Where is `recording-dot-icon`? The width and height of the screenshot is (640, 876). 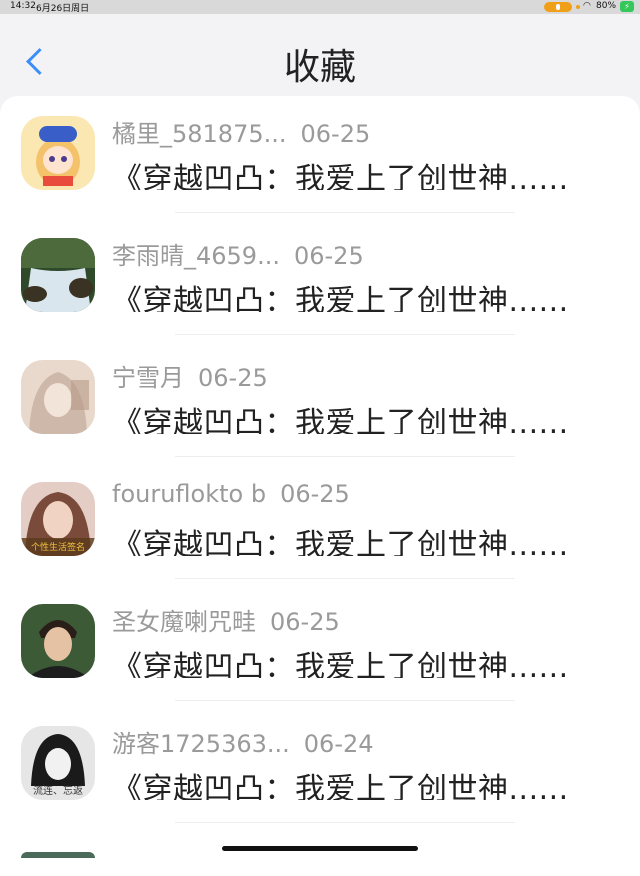
recording-dot-icon is located at coordinates (578, 7).